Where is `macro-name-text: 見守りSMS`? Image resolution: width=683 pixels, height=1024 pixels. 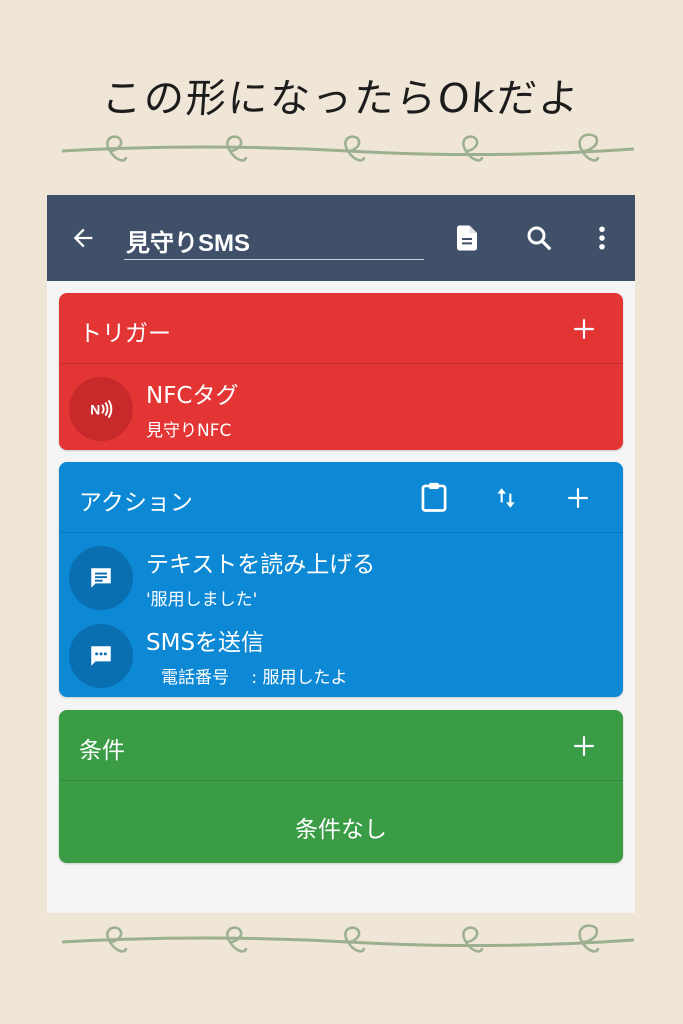 macro-name-text: 見守りSMS is located at coordinates (188, 243).